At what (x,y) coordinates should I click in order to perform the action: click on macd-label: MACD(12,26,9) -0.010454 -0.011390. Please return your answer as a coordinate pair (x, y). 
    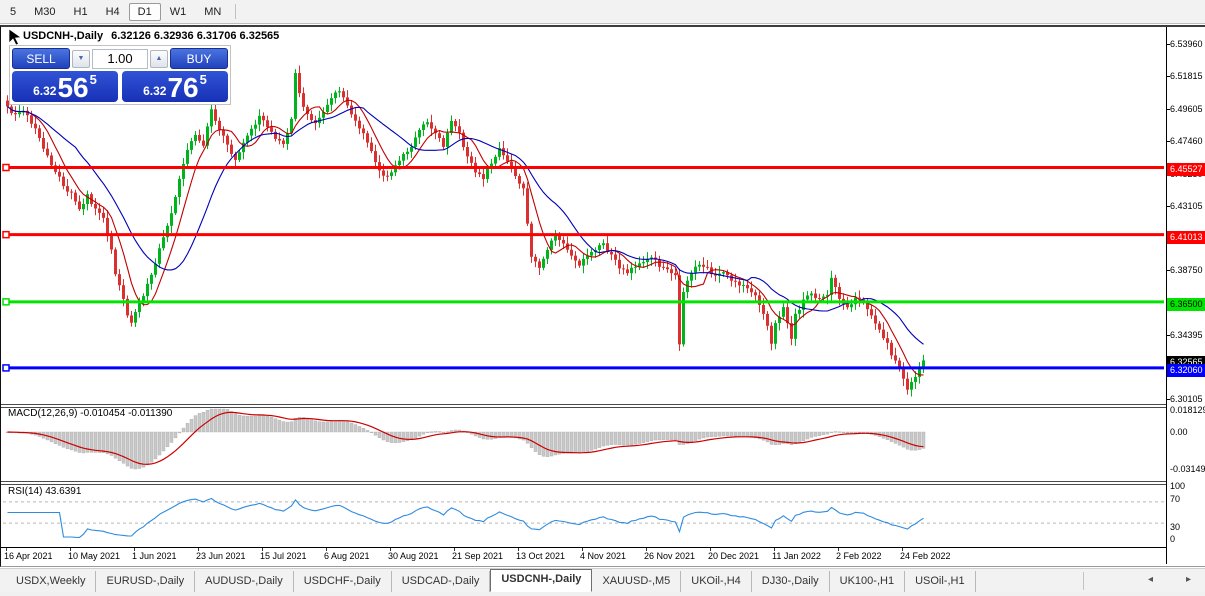
    Looking at the image, I should click on (90, 413).